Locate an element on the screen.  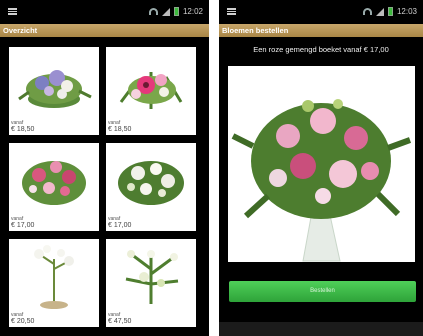
product-price: € 20,50 is located at coordinates (23, 321).